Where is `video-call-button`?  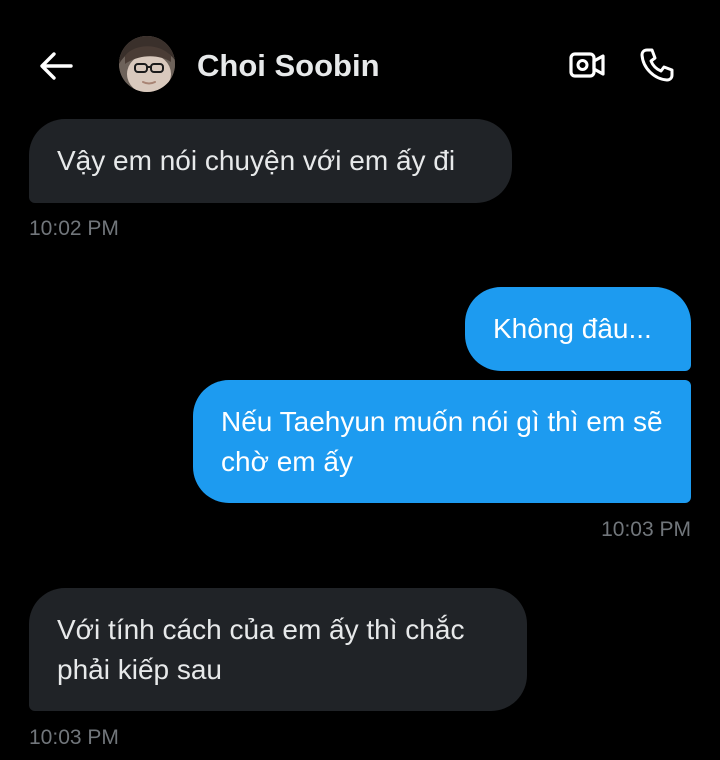 video-call-button is located at coordinates (587, 65).